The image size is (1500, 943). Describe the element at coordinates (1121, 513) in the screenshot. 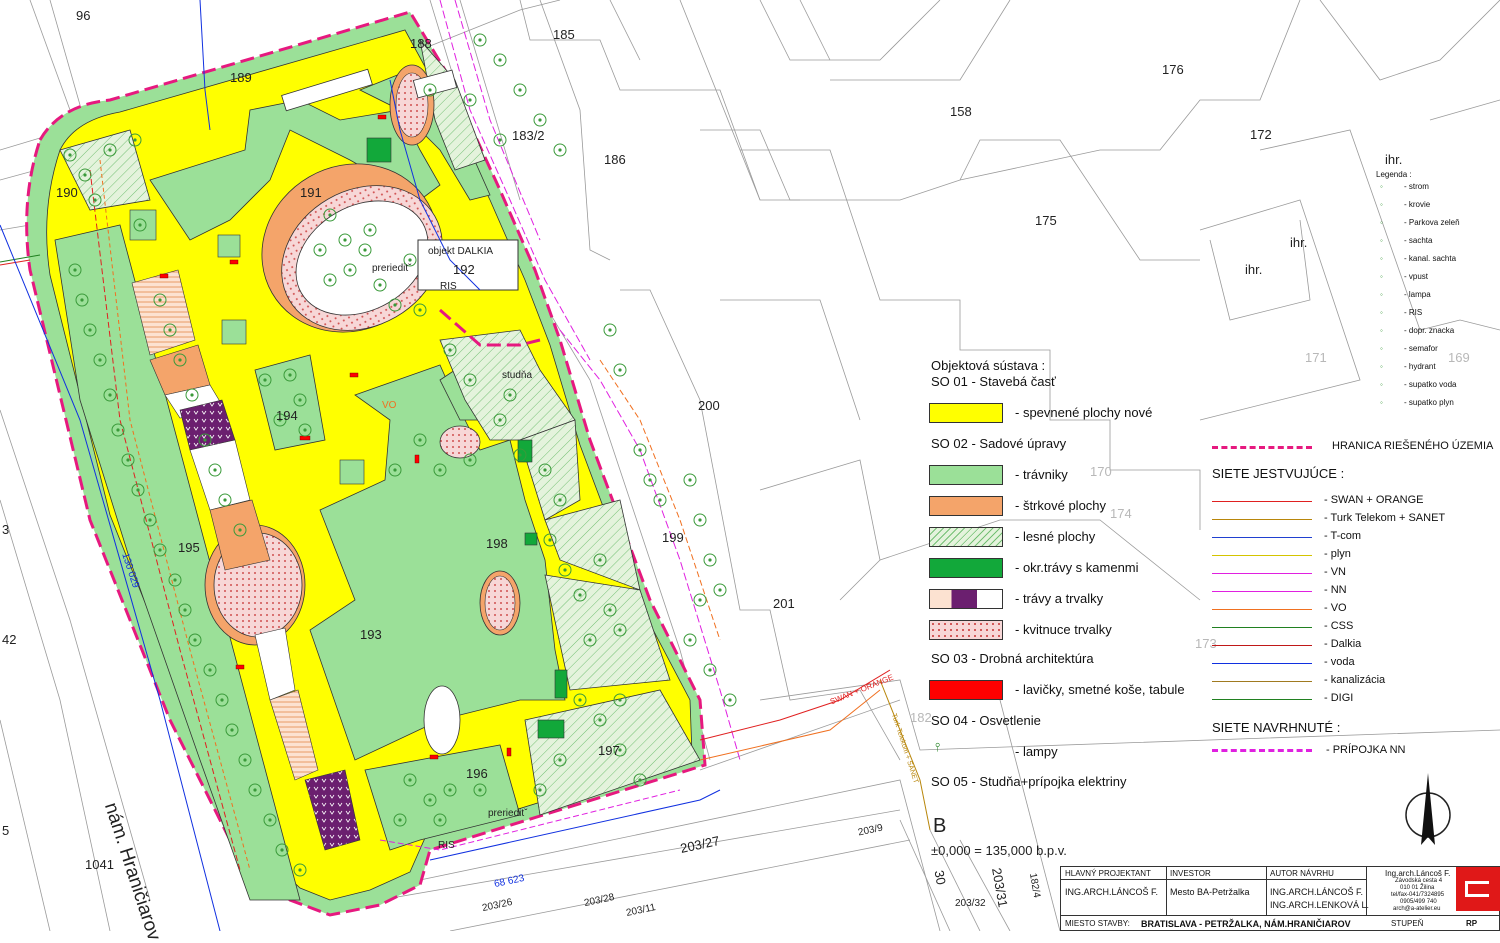

I see `parcel-label: 174` at that location.